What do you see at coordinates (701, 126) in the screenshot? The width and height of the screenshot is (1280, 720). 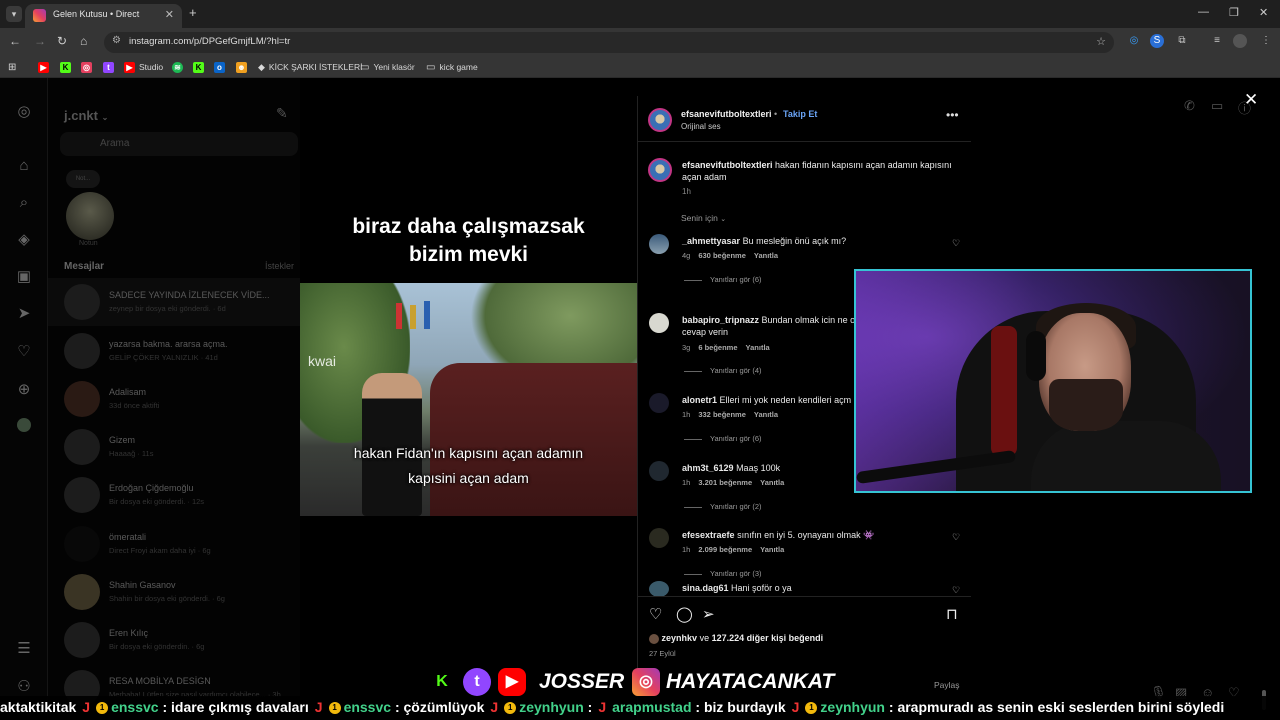 I see `original-audio-link: Orijinal ses` at bounding box center [701, 126].